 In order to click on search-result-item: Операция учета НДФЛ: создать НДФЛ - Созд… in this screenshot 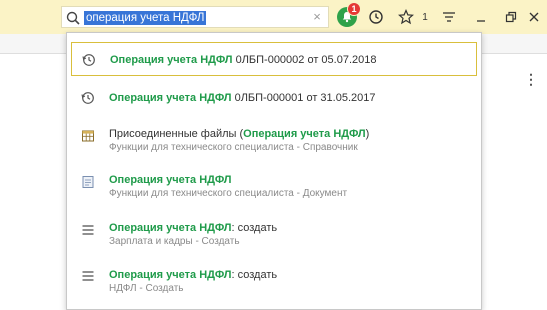, I will do `click(274, 279)`.